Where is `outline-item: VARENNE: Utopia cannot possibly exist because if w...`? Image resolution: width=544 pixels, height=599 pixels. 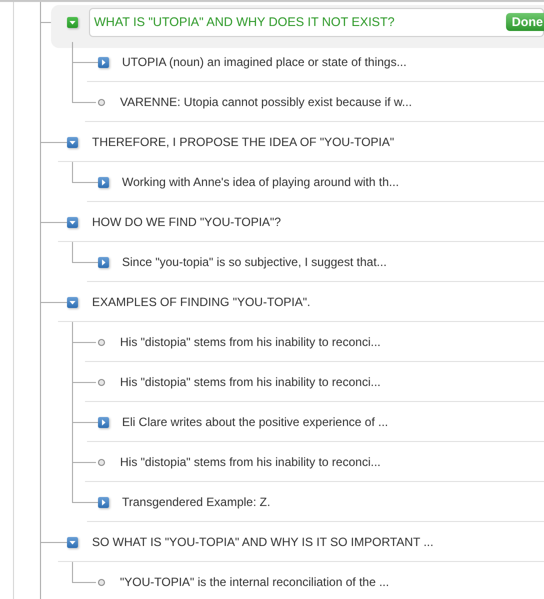 outline-item: VARENNE: Utopia cannot possibly exist because if w... is located at coordinates (266, 102).